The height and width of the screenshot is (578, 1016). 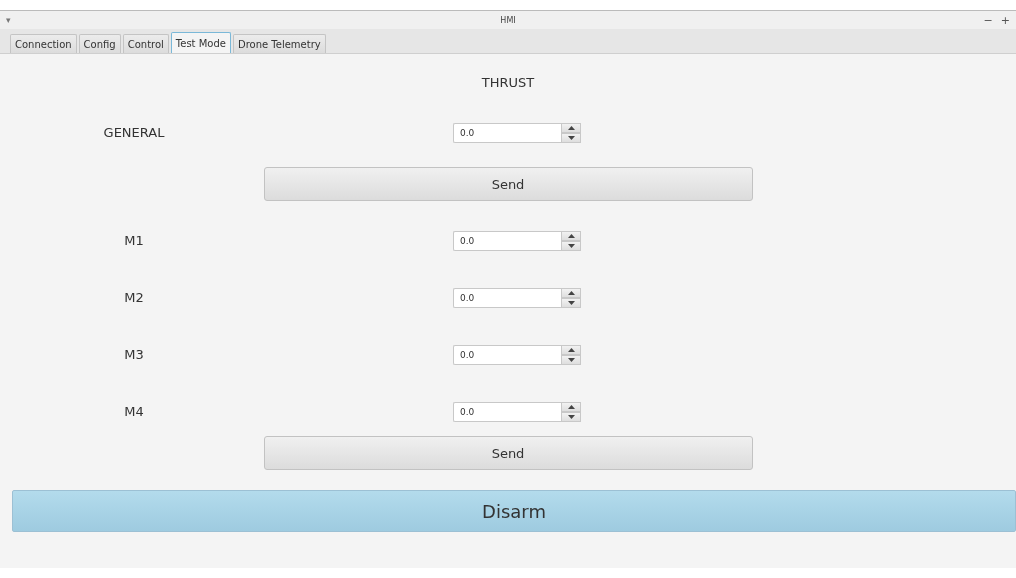 I want to click on tab: Connection, so click(x=43, y=43).